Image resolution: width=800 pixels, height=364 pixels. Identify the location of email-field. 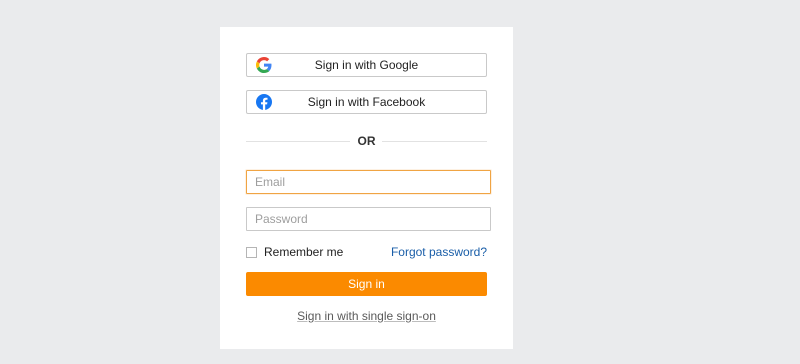
(368, 182).